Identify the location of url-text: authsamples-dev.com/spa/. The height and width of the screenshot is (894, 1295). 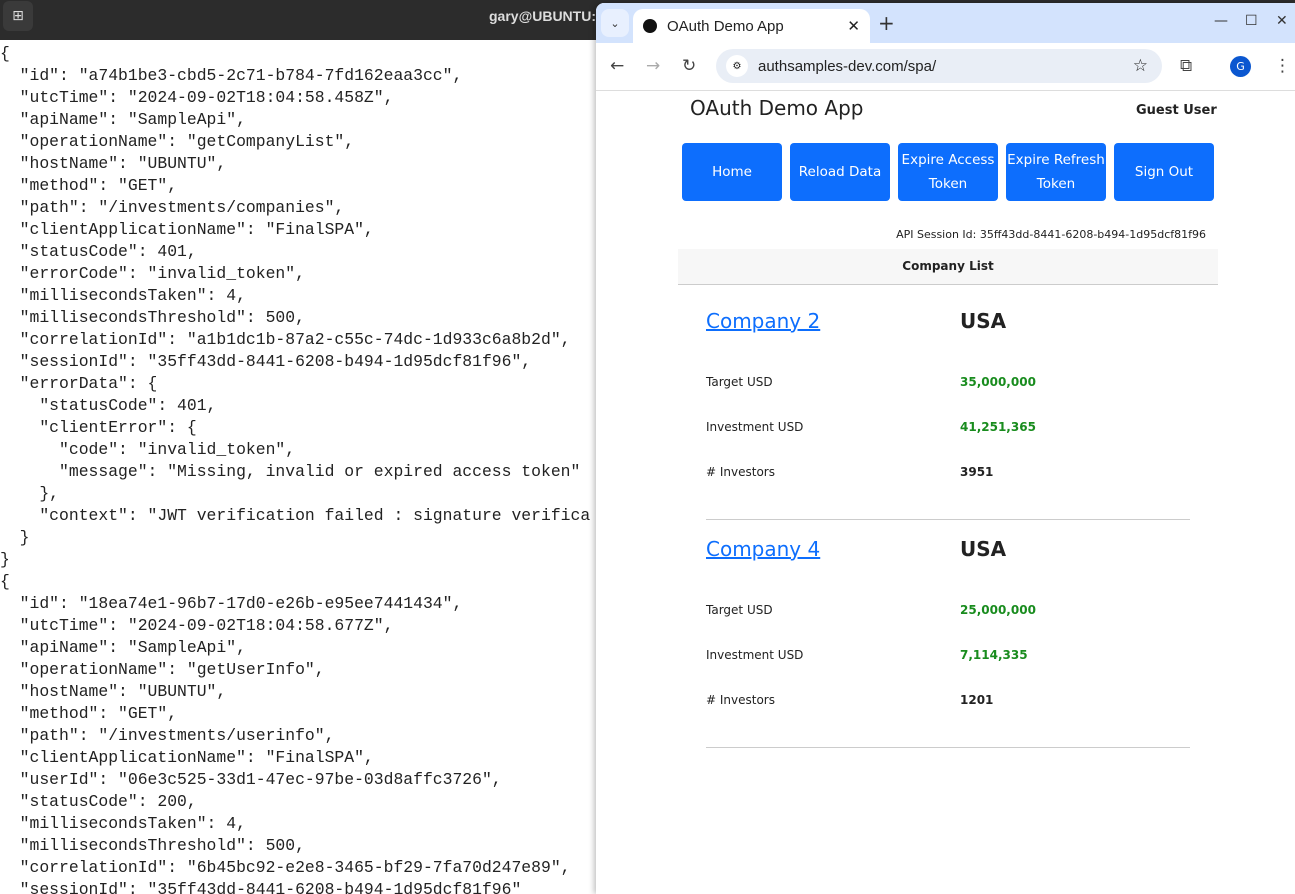
(945, 66).